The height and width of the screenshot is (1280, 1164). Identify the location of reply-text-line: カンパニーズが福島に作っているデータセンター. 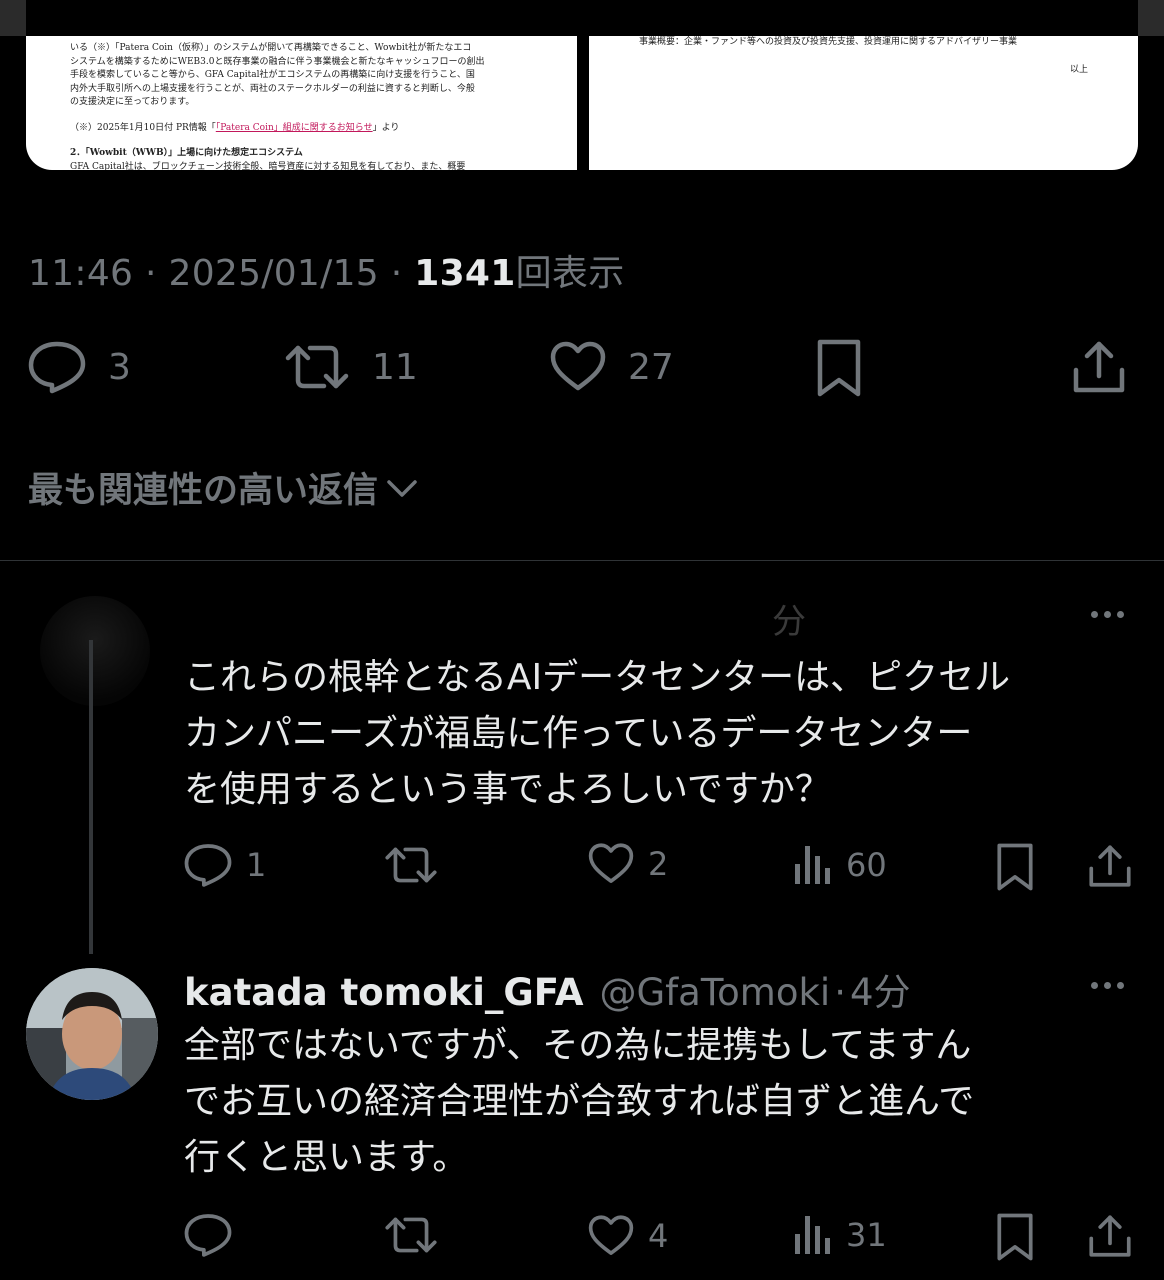
(578, 733).